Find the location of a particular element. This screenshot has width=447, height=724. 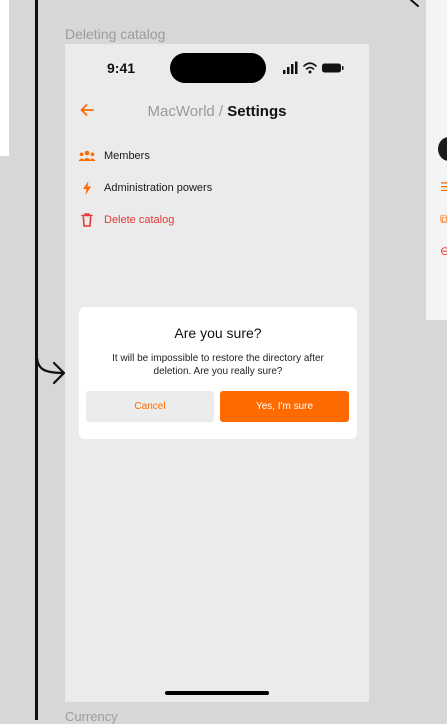

remove-circle-icon: ⊖ is located at coordinates (443, 251).